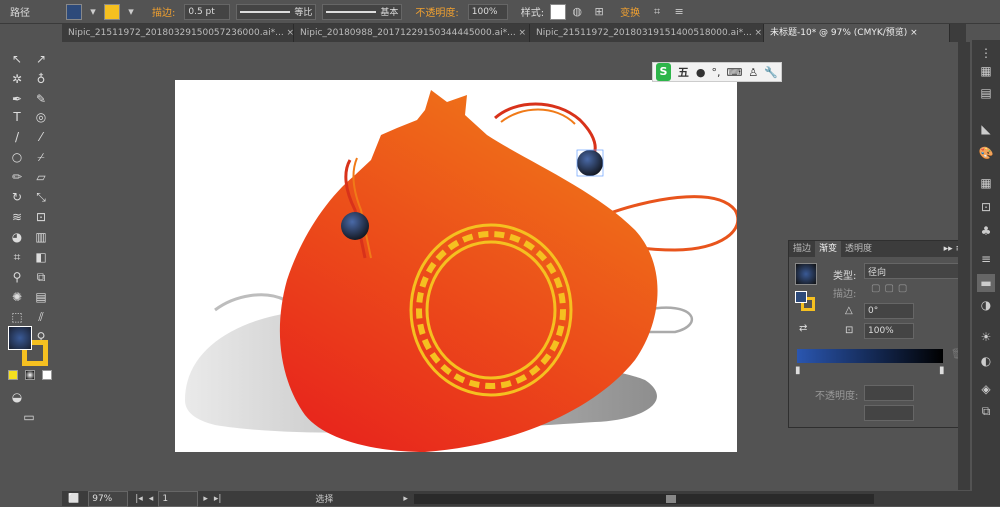  Describe the element at coordinates (47, 375) in the screenshot. I see `none-icon` at that location.